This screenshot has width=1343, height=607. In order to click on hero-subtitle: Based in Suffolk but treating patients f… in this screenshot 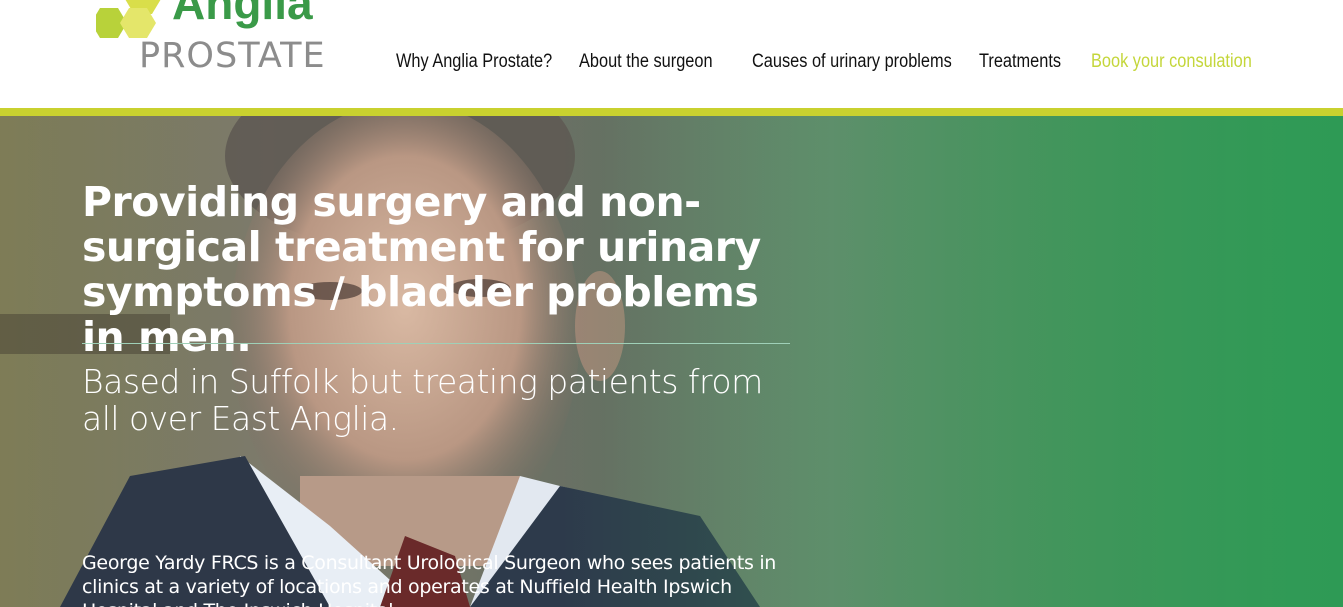, I will do `click(422, 400)`.